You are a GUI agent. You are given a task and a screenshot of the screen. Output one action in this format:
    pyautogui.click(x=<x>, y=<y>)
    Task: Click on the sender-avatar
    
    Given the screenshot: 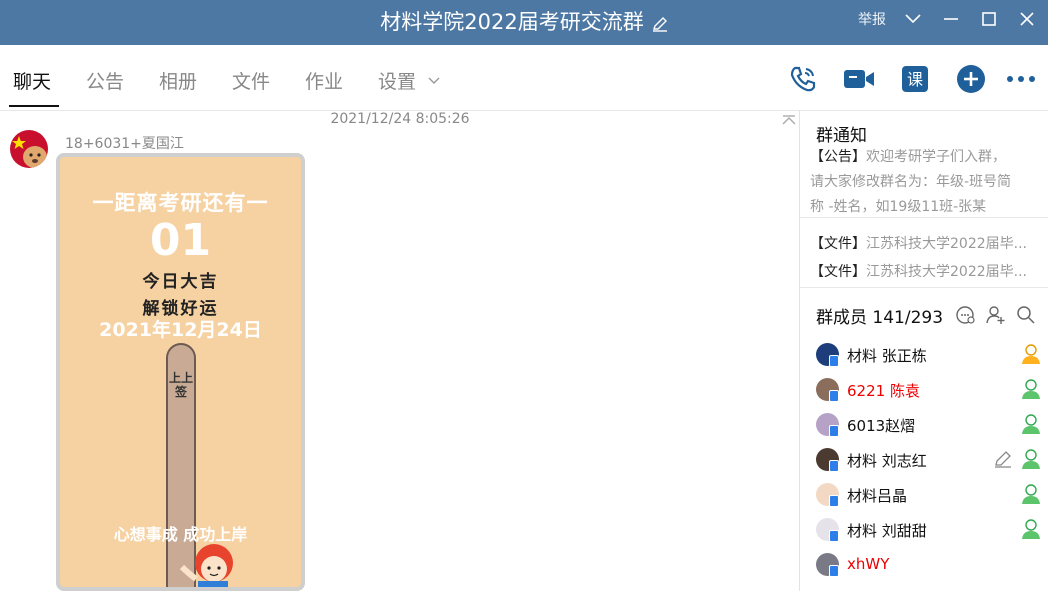 What is the action you would take?
    pyautogui.click(x=29, y=149)
    